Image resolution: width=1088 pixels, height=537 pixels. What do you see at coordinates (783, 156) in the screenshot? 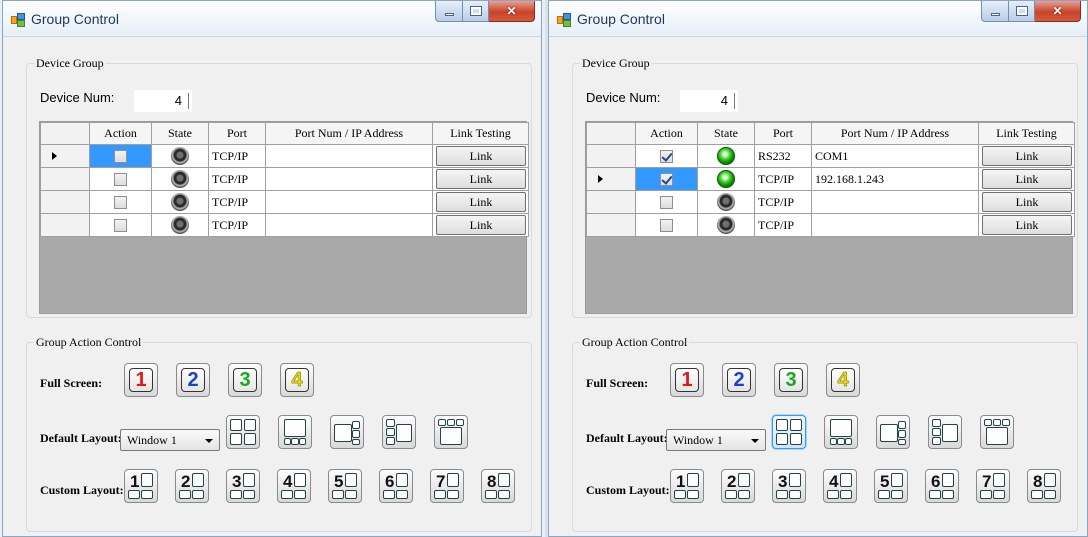
I see `port-cell: RS232` at bounding box center [783, 156].